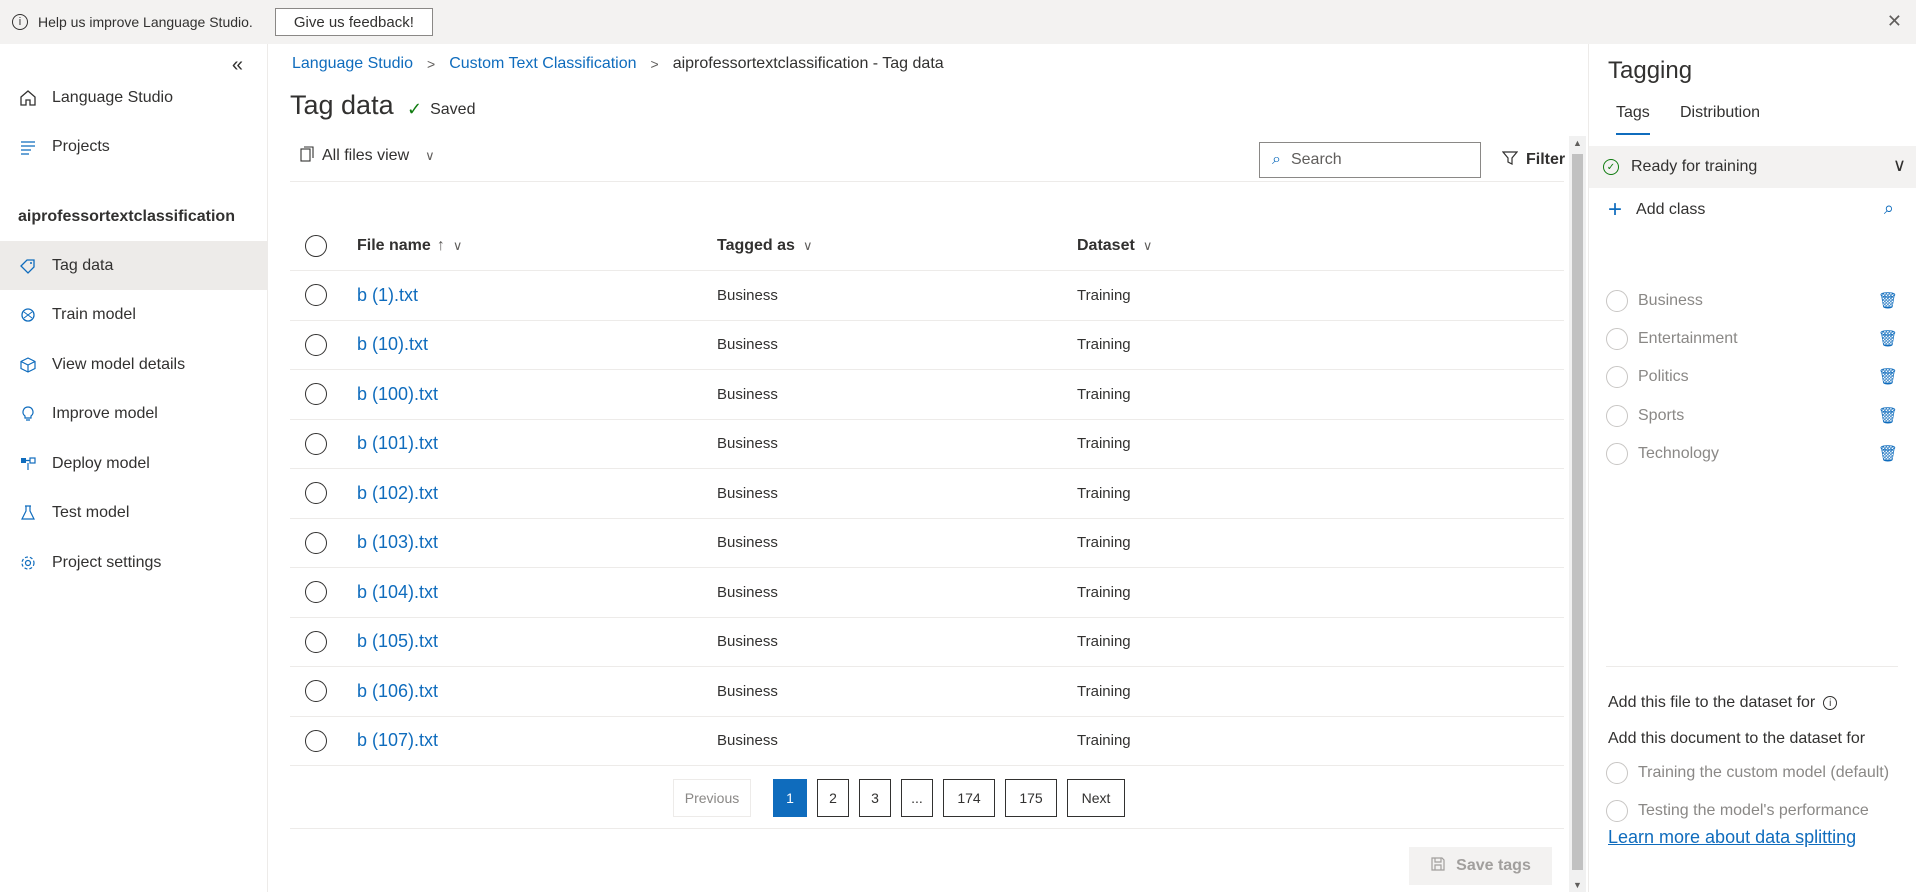 The height and width of the screenshot is (892, 1916). What do you see at coordinates (1633, 119) in the screenshot?
I see `tab-tags: Tags` at bounding box center [1633, 119].